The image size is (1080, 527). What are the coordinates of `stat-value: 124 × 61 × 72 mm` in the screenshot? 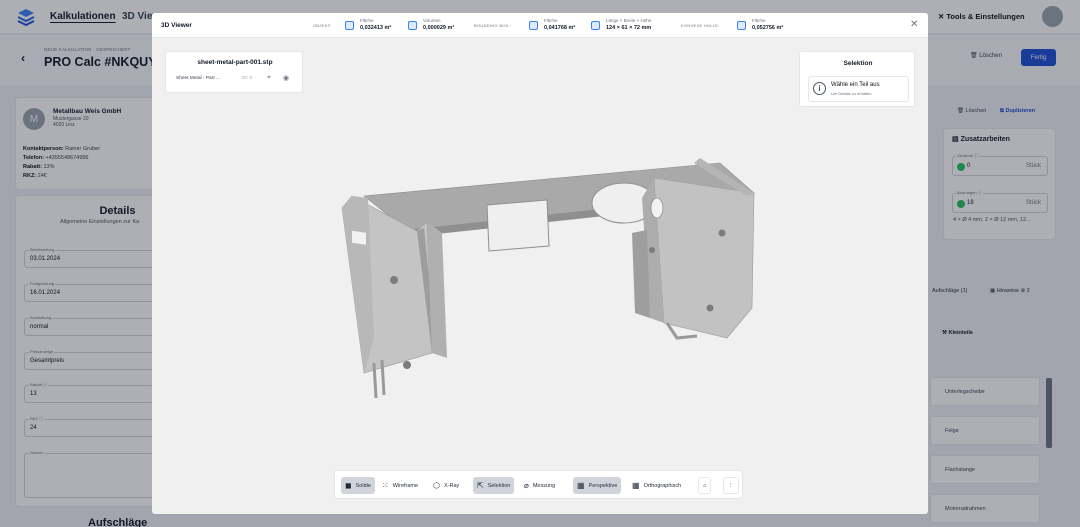 It's located at (629, 28).